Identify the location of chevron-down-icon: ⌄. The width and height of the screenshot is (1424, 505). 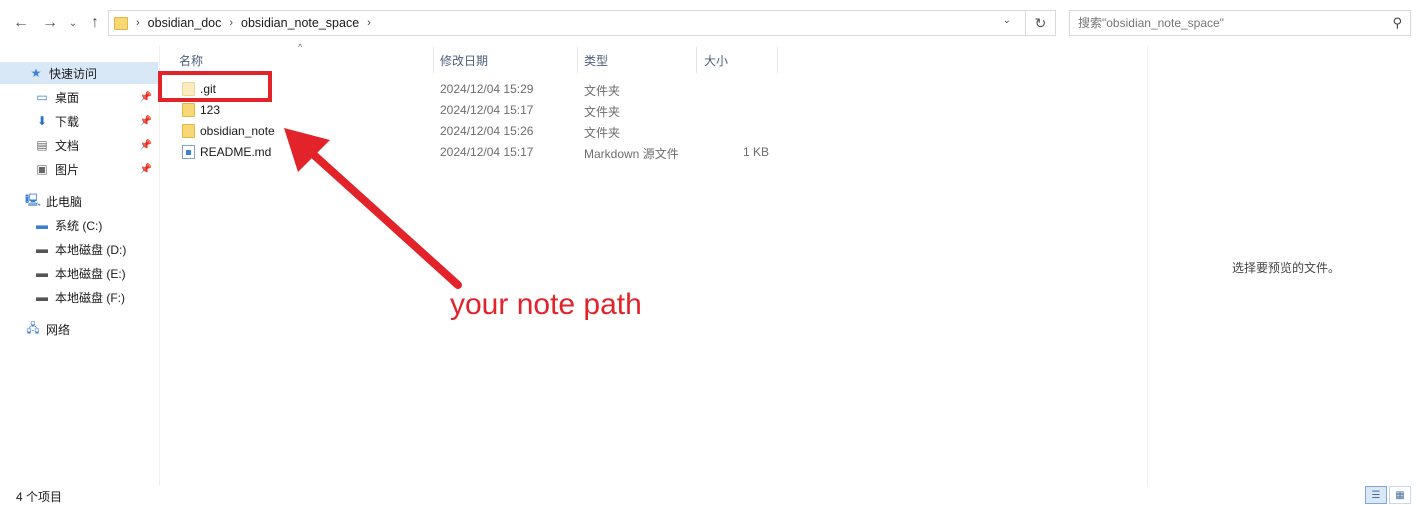
(73, 23).